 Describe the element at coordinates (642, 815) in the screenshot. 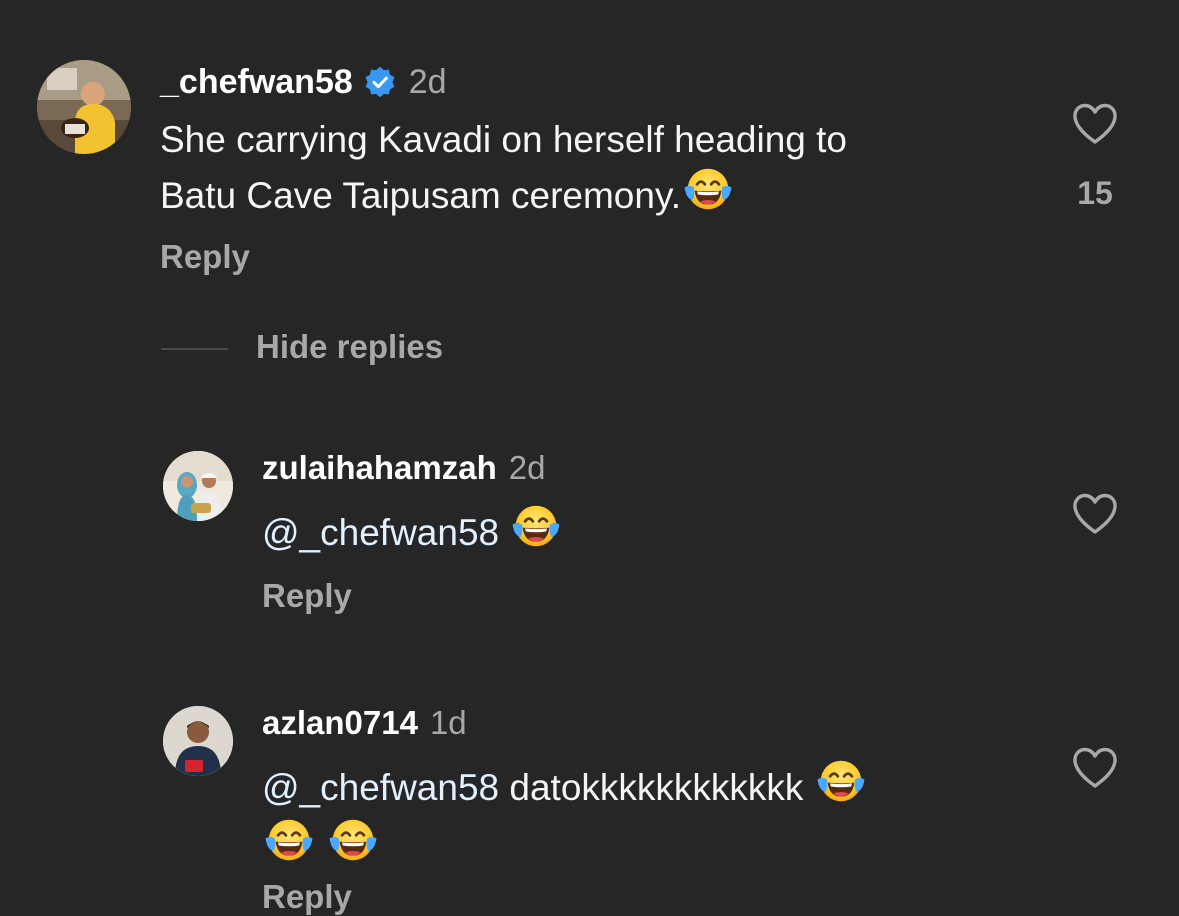

I see `reply-text: @_chefwan58 datokkkkkkkkkkkk` at that location.